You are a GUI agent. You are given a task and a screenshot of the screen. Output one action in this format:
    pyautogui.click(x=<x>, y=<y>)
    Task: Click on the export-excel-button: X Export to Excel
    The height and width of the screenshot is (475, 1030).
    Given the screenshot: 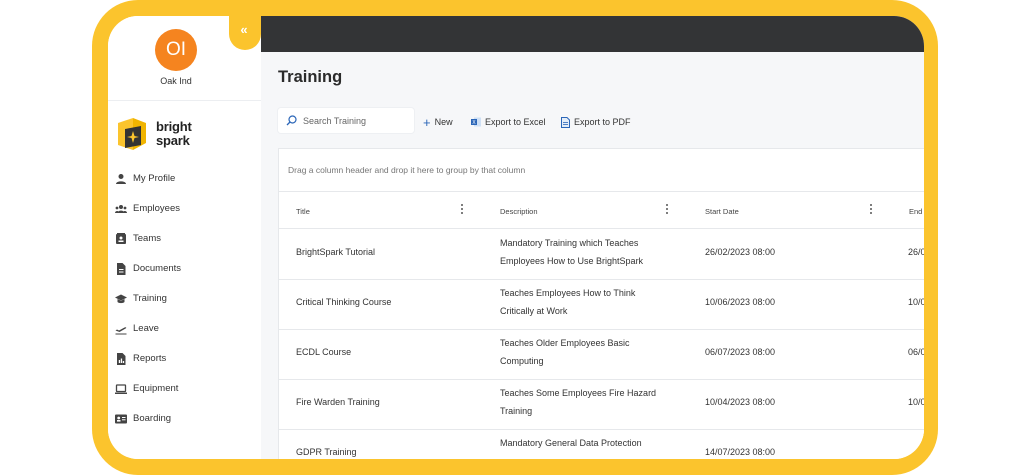 What is the action you would take?
    pyautogui.click(x=508, y=122)
    